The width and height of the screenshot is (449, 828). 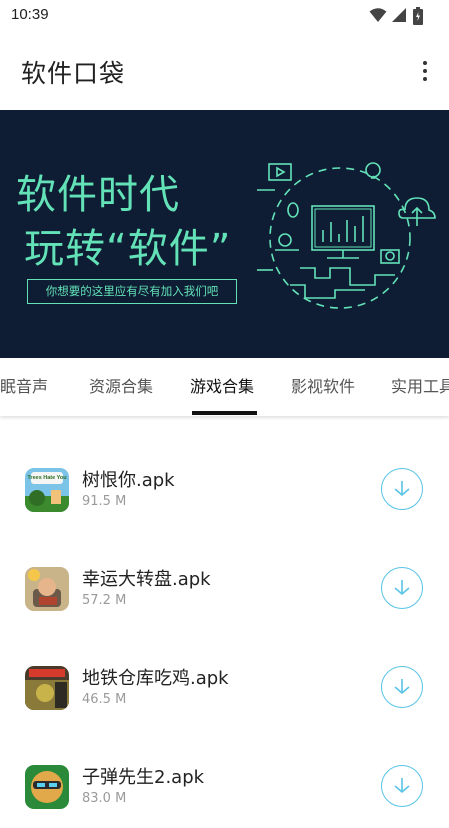 I want to click on tab-utility-tools: 实用工具, so click(x=420, y=387).